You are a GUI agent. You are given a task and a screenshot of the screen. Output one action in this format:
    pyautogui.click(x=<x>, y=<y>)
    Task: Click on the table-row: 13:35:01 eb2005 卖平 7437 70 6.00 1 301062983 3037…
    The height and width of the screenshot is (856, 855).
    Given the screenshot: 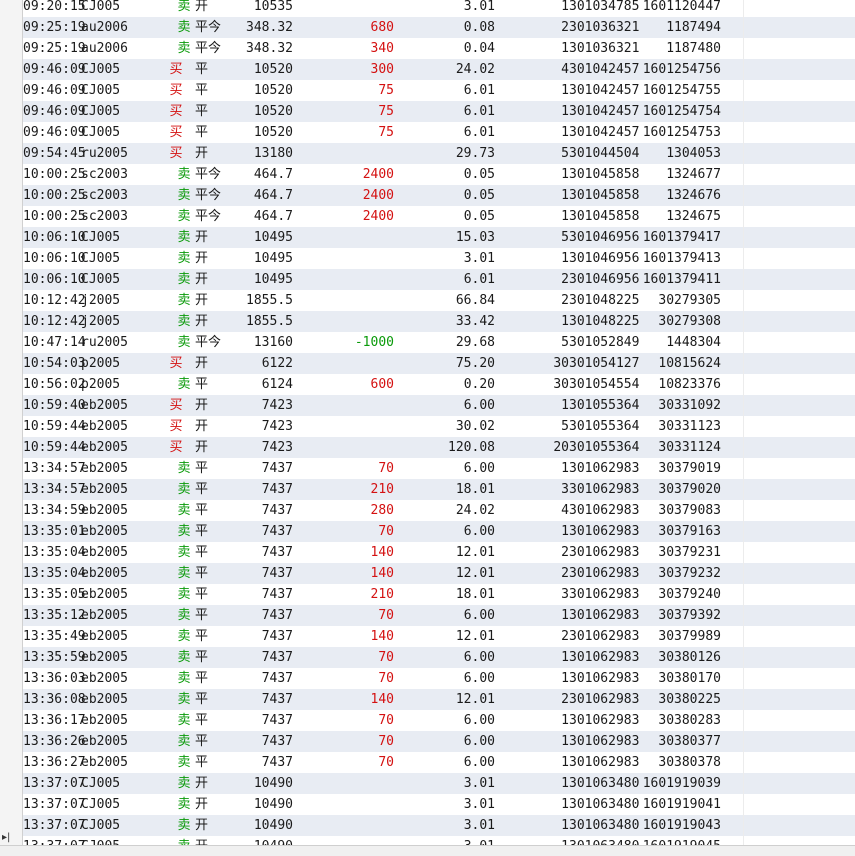 What is the action you would take?
    pyautogui.click(x=439, y=531)
    